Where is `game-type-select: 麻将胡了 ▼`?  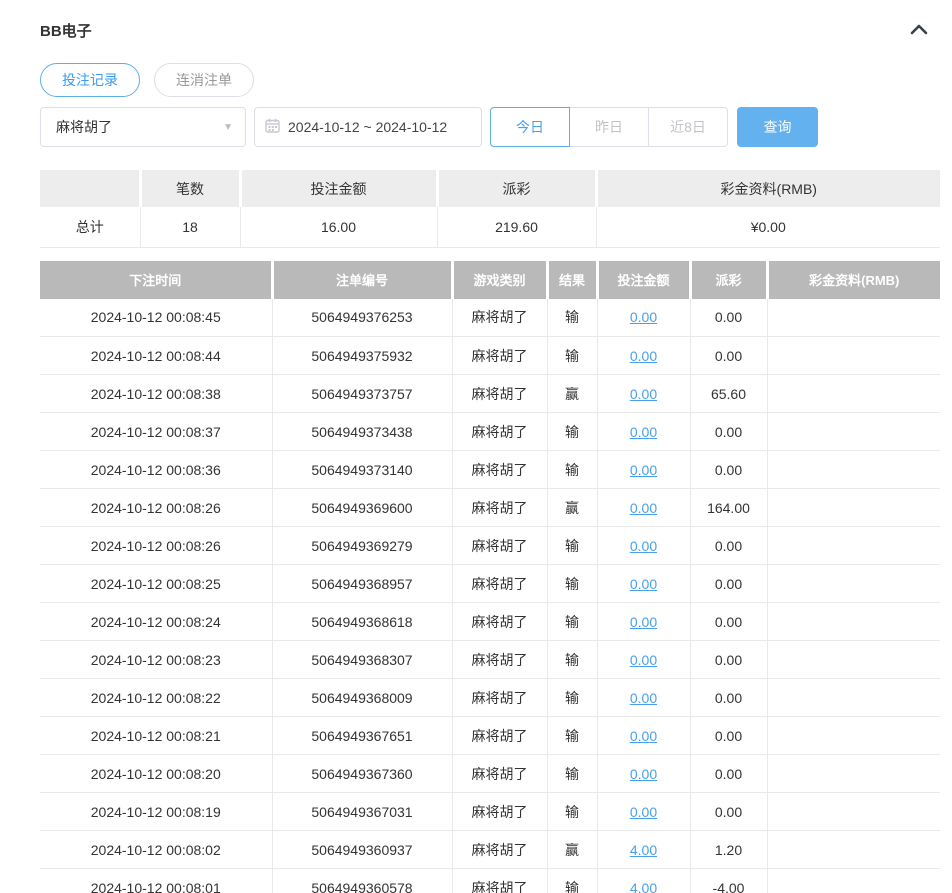
game-type-select: 麻将胡了 ▼ is located at coordinates (143, 127).